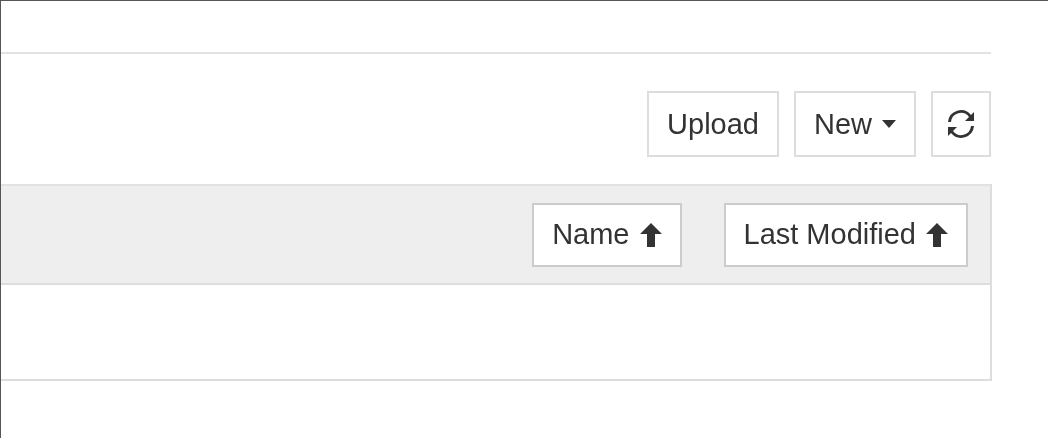 The width and height of the screenshot is (1048, 438). Describe the element at coordinates (713, 124) in the screenshot. I see `upload-button: Upload` at that location.